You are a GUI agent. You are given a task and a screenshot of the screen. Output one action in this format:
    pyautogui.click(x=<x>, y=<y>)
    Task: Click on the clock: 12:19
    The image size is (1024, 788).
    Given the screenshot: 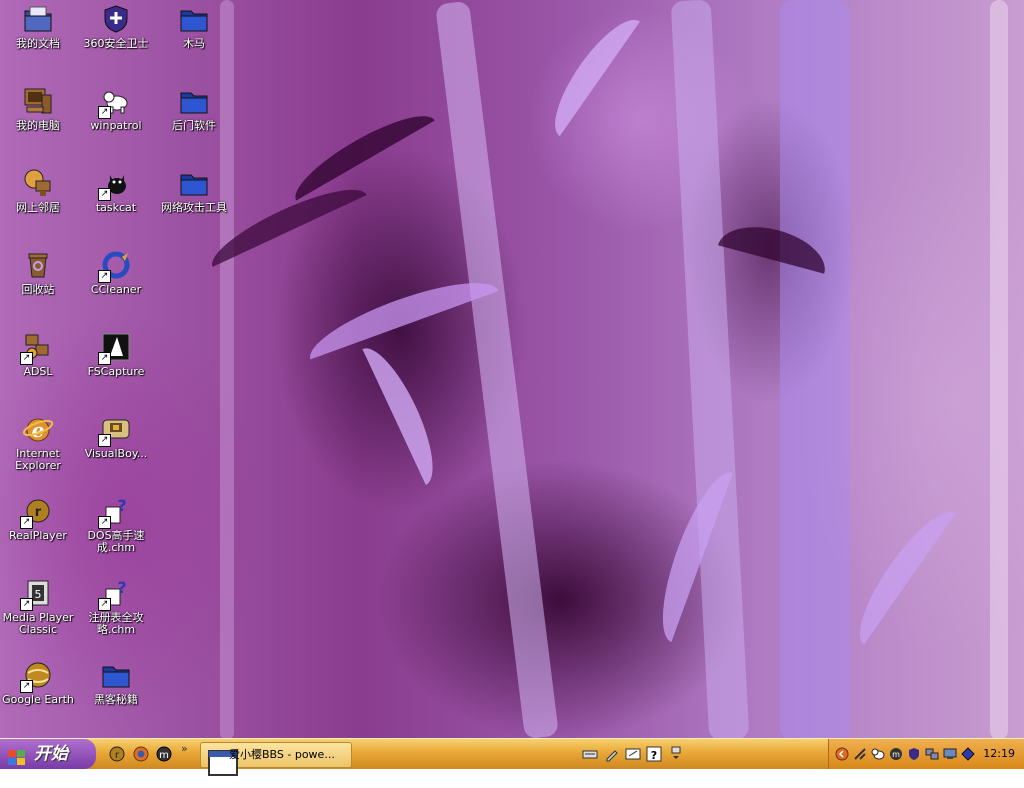 What is the action you would take?
    pyautogui.click(x=999, y=754)
    